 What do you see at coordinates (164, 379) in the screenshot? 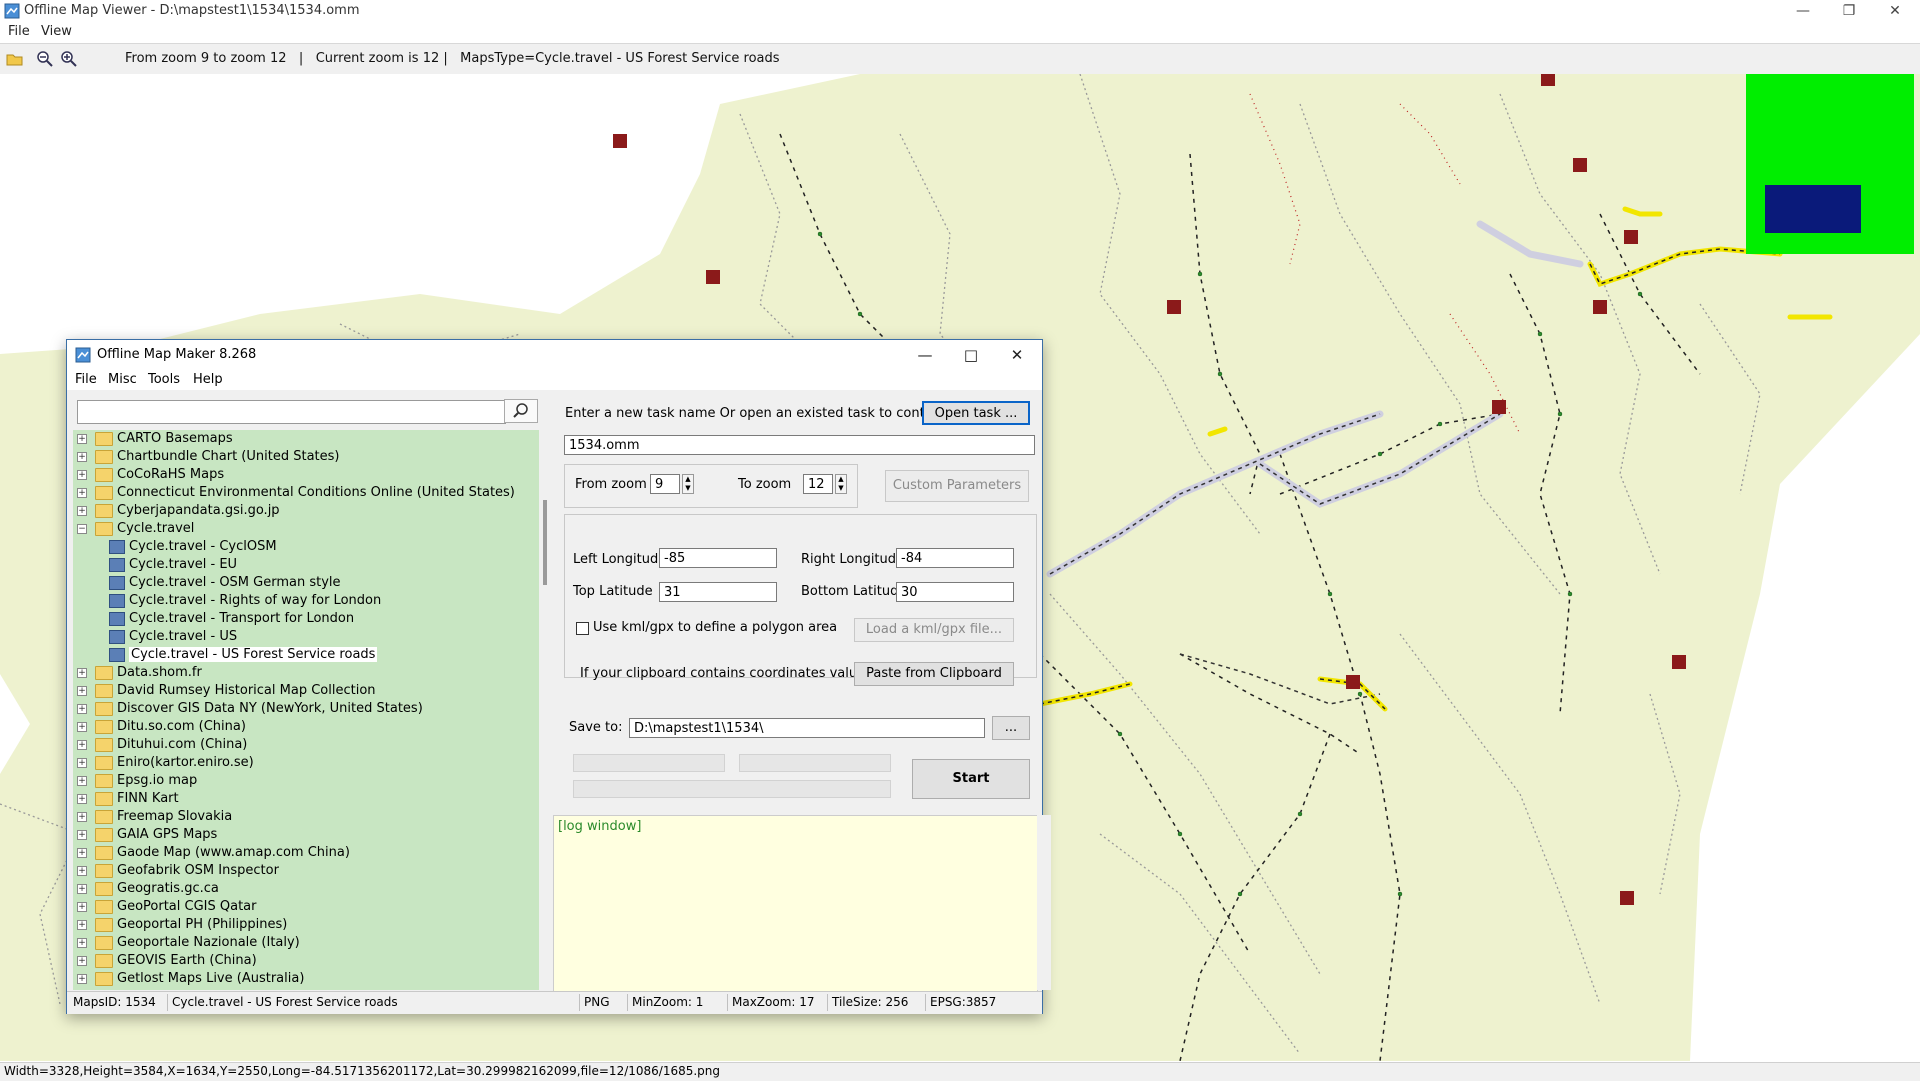
I see `menu-tools: Tools` at bounding box center [164, 379].